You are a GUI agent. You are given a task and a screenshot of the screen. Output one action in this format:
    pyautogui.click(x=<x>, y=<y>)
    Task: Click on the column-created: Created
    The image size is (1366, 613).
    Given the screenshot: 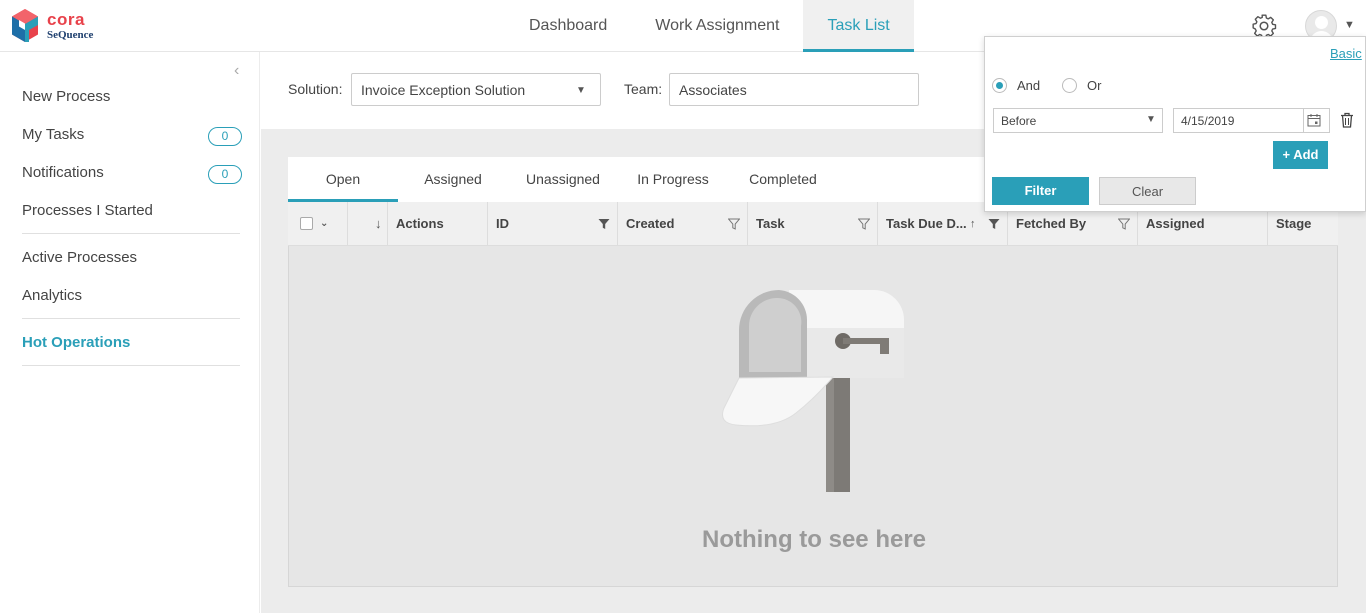 What is the action you would take?
    pyautogui.click(x=683, y=224)
    